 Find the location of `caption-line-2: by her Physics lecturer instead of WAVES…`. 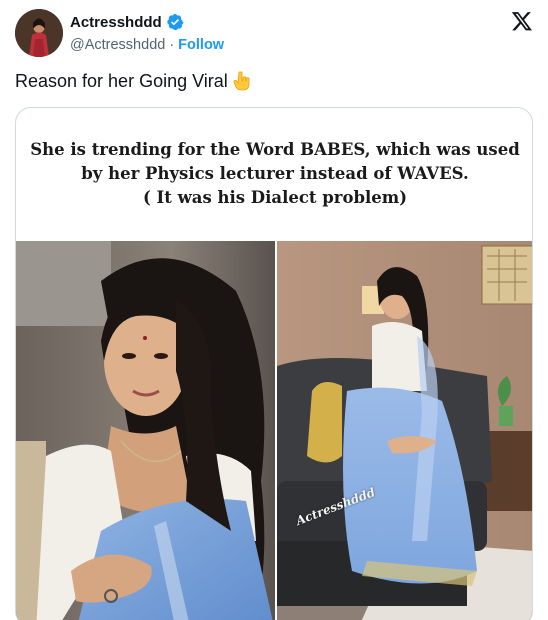

caption-line-2: by her Physics lecturer instead of WAVES… is located at coordinates (275, 173).